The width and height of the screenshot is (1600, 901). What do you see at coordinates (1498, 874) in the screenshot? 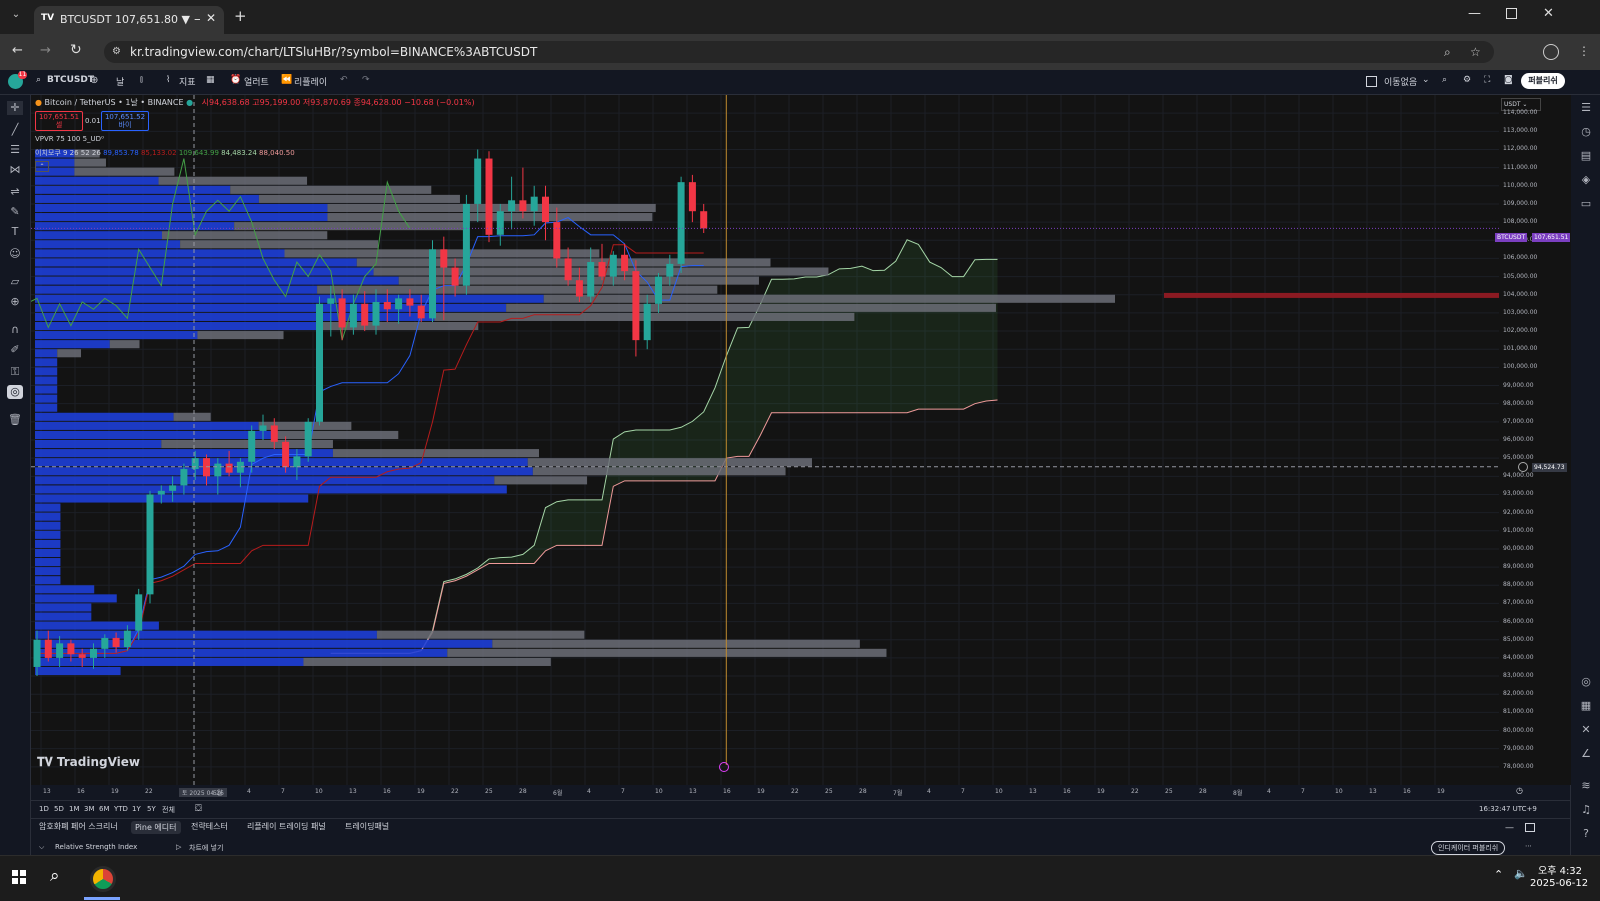
I see `tray-chevron-icon: ⌃` at bounding box center [1498, 874].